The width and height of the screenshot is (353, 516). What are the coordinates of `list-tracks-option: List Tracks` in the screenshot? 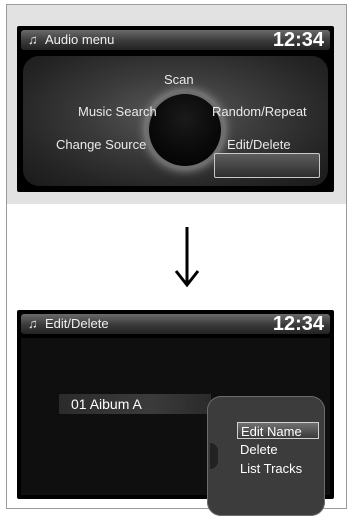 It's located at (278, 468).